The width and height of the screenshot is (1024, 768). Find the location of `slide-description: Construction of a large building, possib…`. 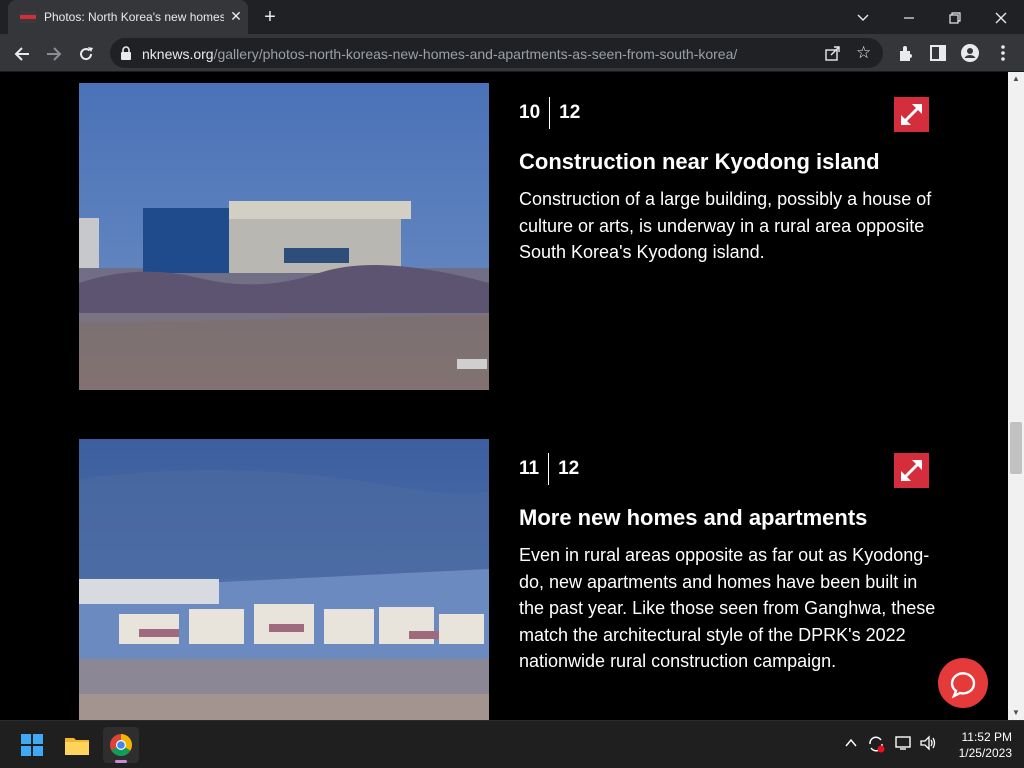

slide-description: Construction of a large building, possib… is located at coordinates (725, 226).